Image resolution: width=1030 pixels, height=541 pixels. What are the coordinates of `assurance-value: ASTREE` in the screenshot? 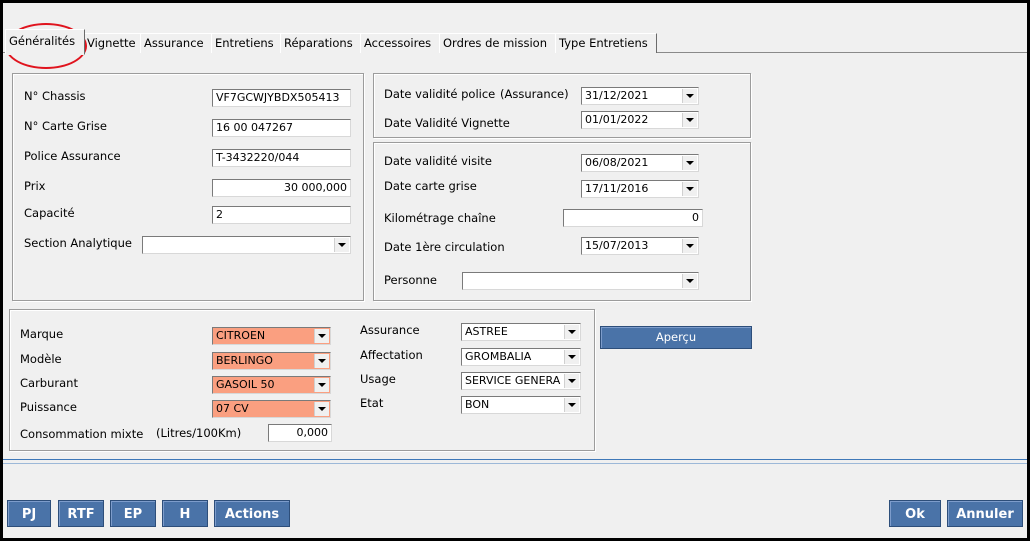 It's located at (486, 331).